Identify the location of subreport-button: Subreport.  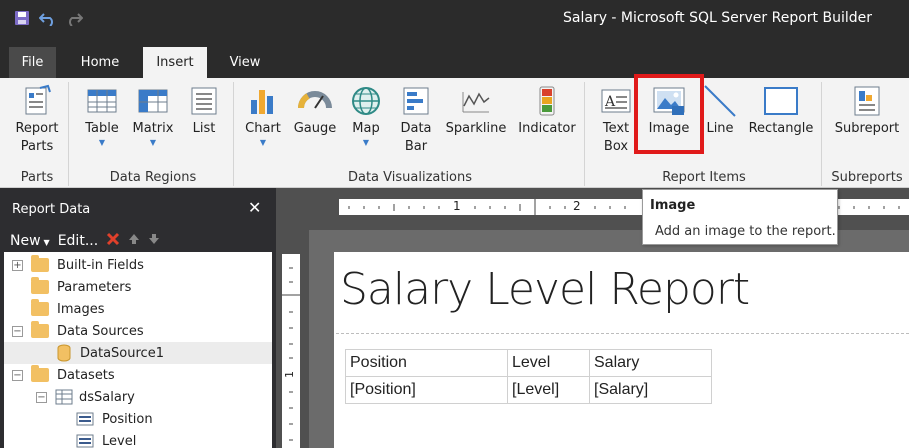
(867, 111).